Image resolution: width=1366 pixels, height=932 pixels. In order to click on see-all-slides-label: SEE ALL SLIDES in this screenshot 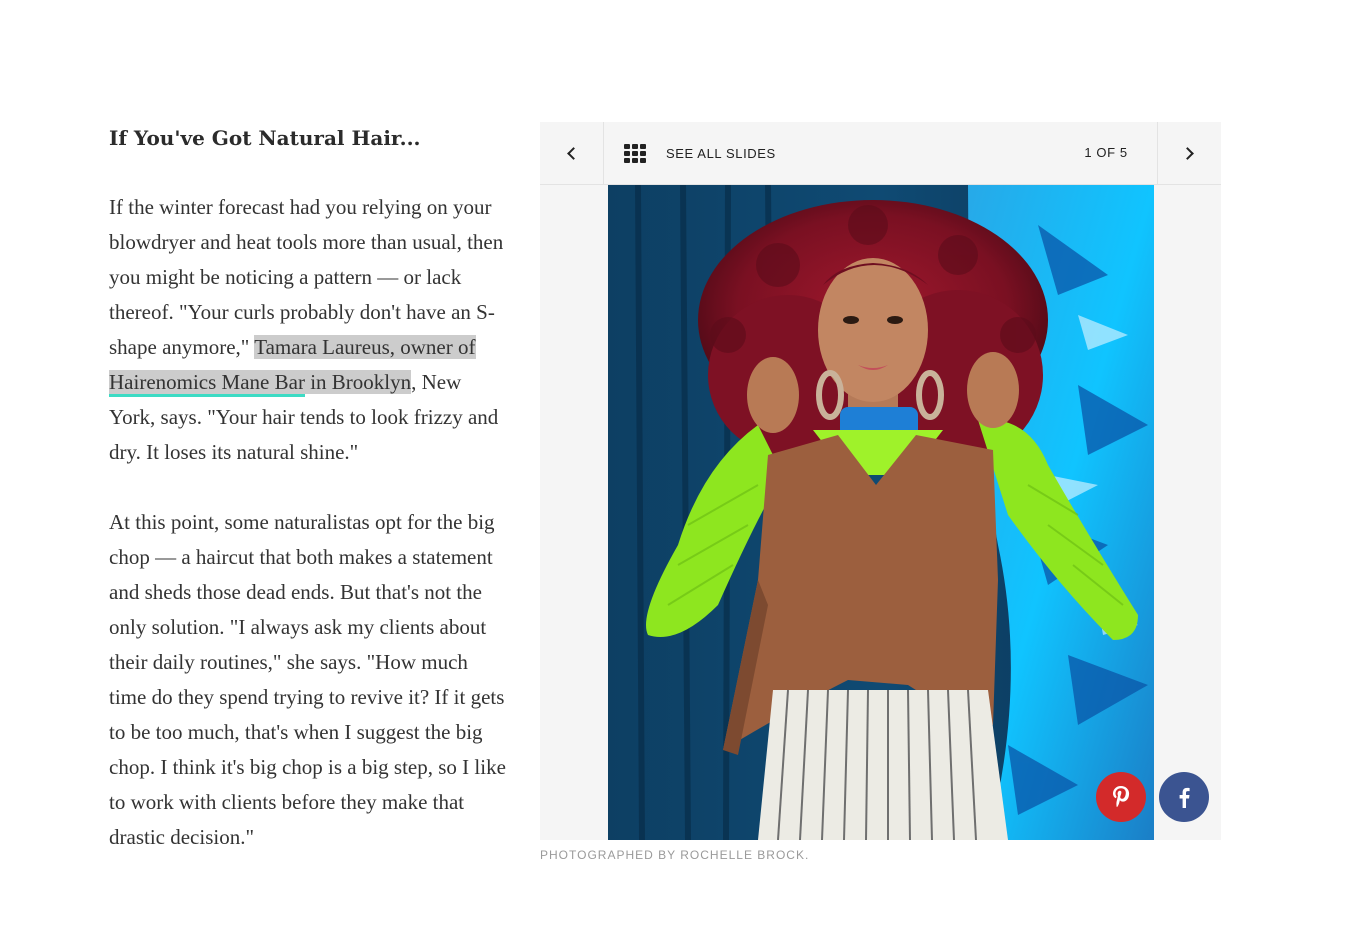, I will do `click(721, 153)`.